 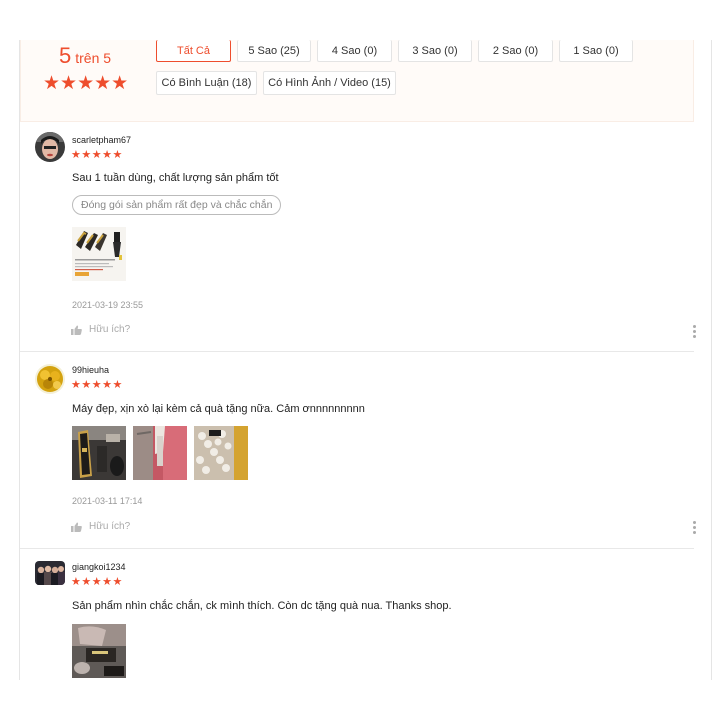 I want to click on review-username: 99hieuha, so click(x=91, y=370).